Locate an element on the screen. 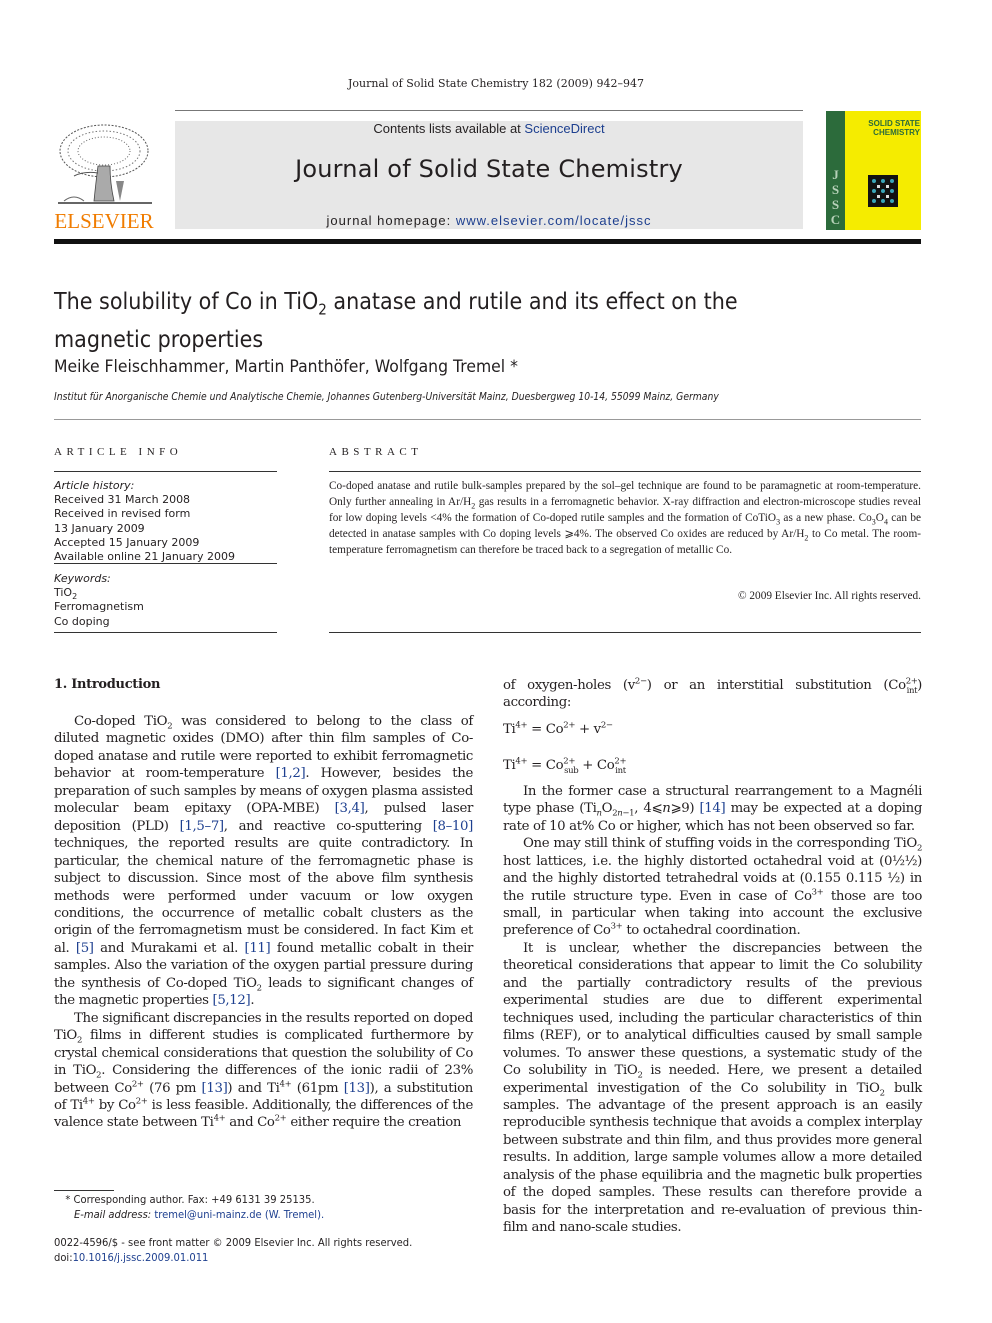 Image resolution: width=992 pixels, height=1323 pixels. equation-1: Ti4+ = Co2+ + v2− is located at coordinates (558, 728).